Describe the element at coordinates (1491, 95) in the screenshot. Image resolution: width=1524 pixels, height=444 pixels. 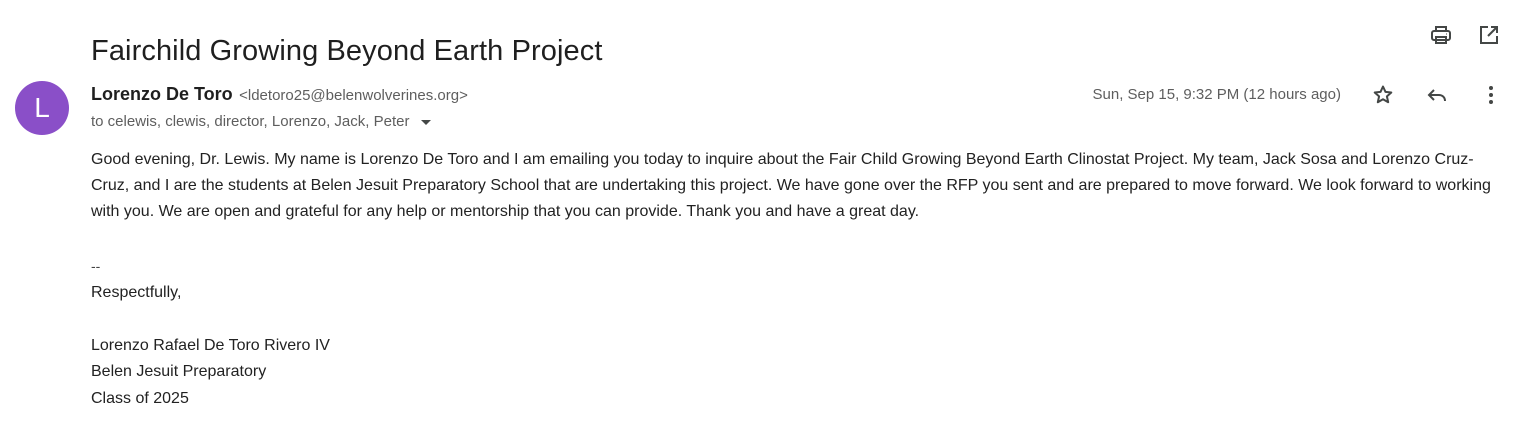
I see `more-vert-icon` at that location.